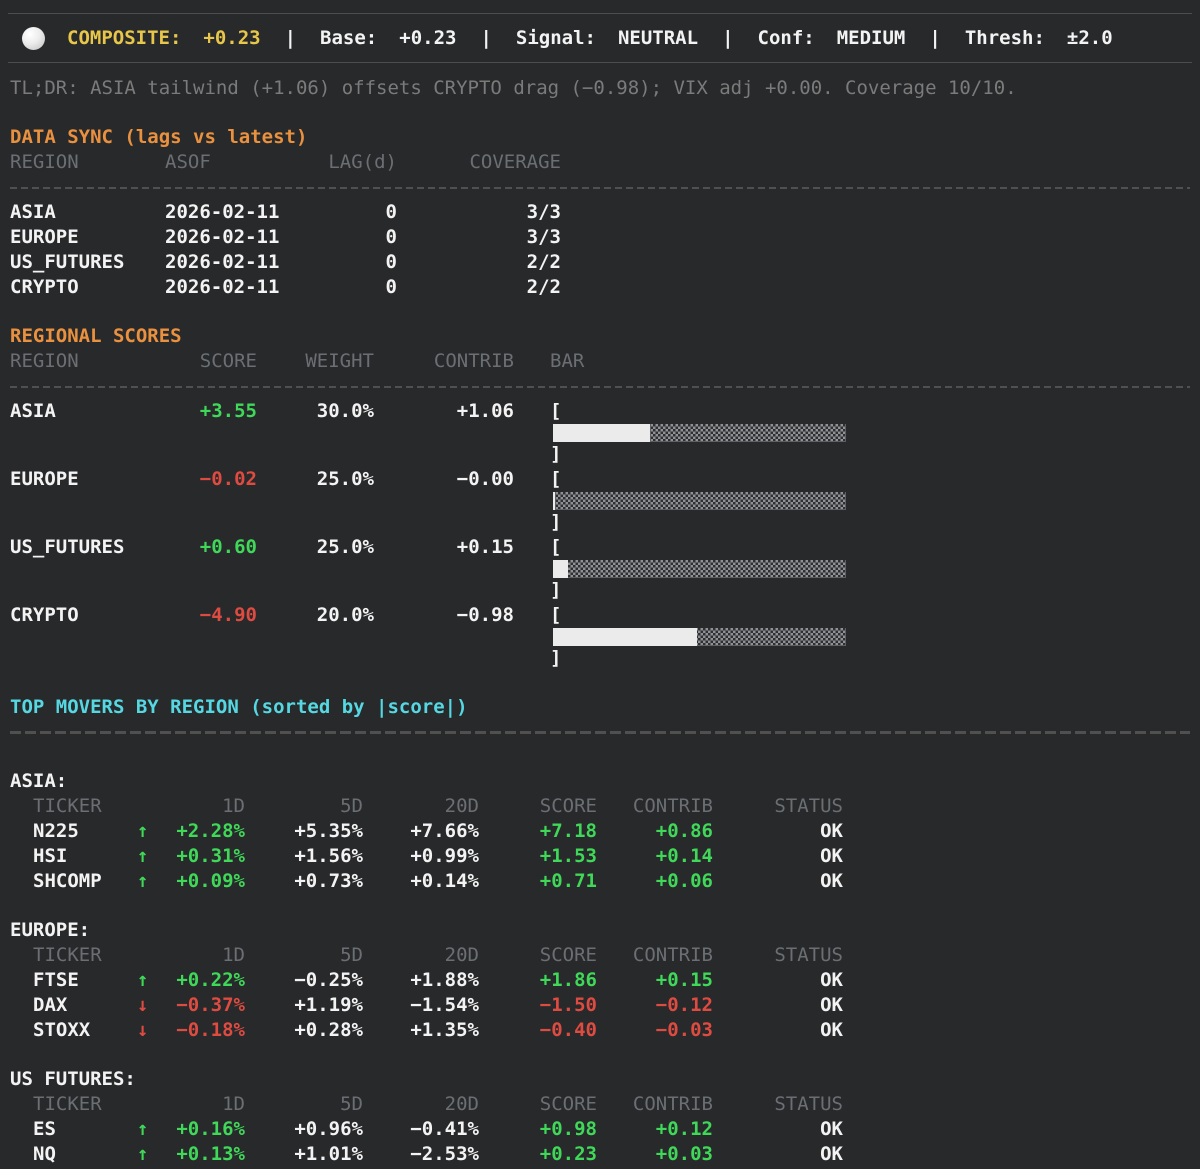 This screenshot has width=1200, height=1169. Describe the element at coordinates (1004, 37) in the screenshot. I see `thresh-label: Thresh:` at that location.